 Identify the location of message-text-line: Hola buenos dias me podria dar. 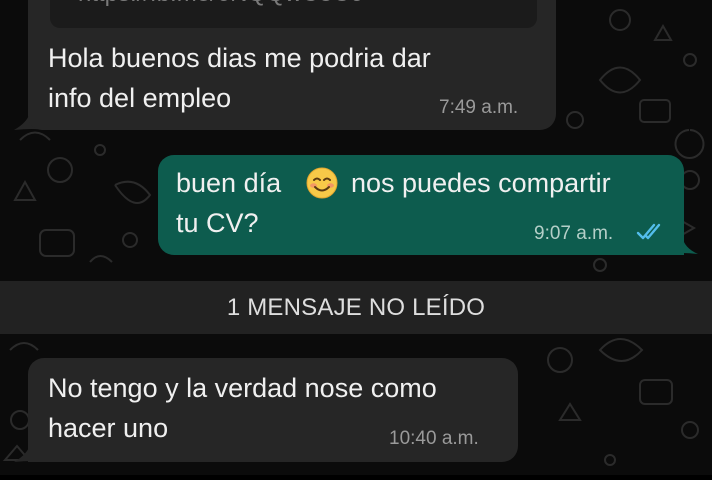
(239, 58).